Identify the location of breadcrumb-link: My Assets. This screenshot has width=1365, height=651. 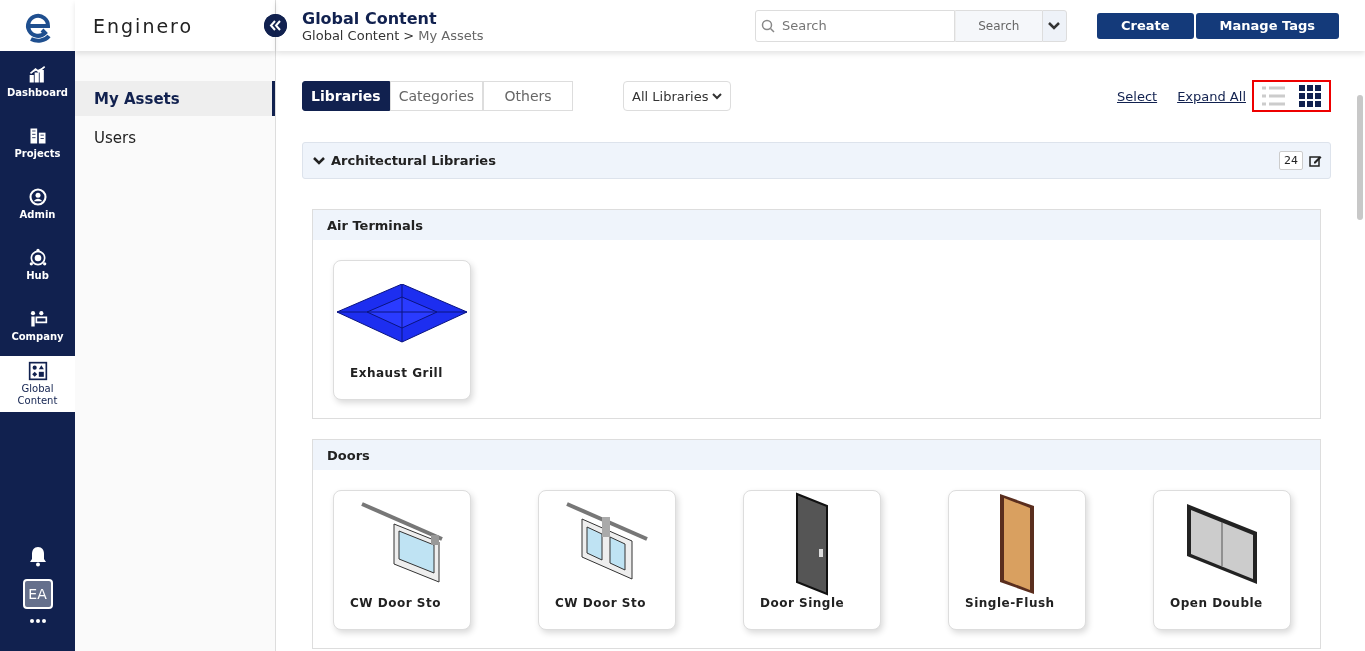
(451, 35).